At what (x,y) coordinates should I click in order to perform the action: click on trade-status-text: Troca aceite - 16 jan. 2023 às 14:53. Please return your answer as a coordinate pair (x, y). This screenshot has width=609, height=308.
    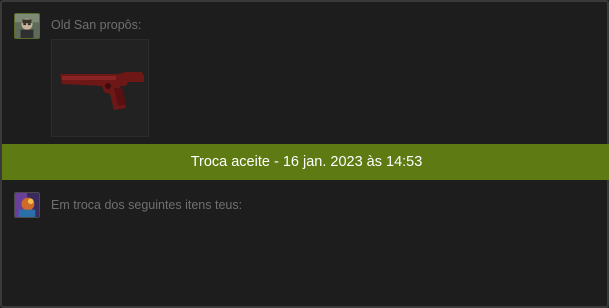
    Looking at the image, I should click on (306, 162).